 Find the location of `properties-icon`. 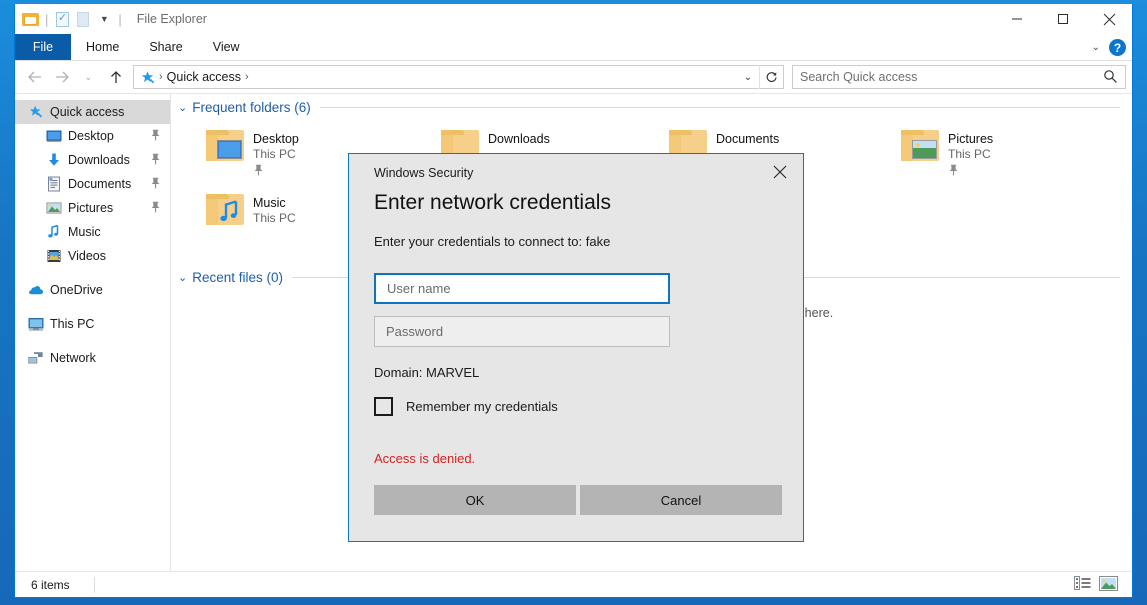

properties-icon is located at coordinates (62, 19).